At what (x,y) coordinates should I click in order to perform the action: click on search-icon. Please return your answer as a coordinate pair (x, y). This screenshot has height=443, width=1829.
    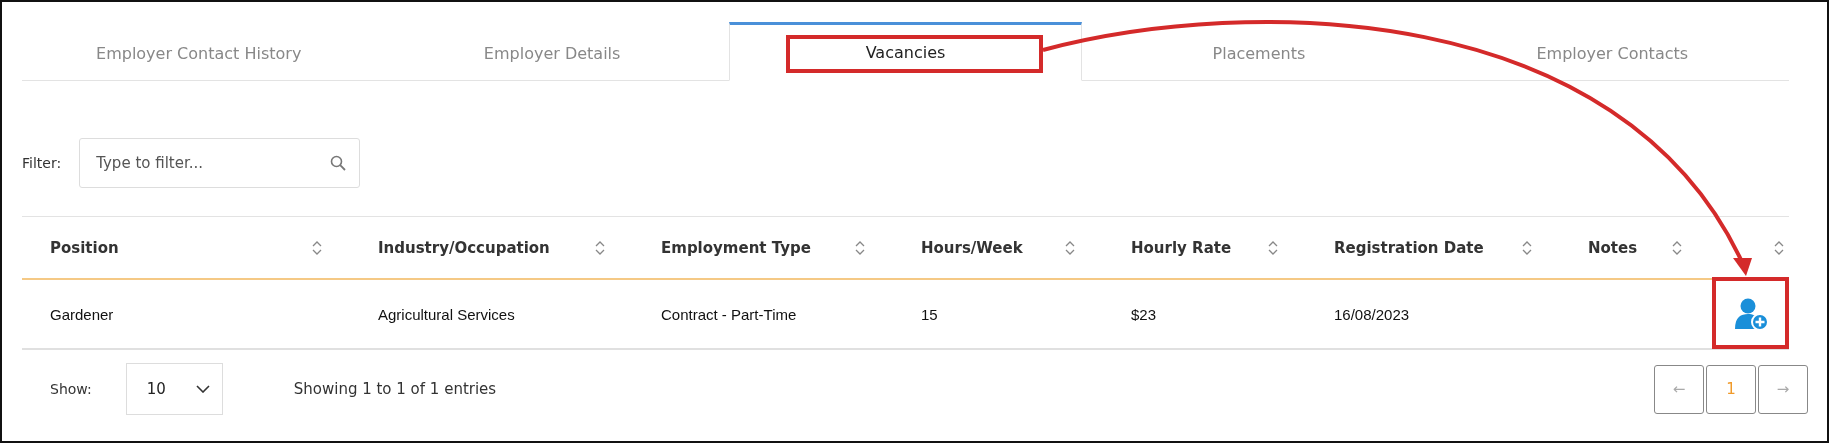
    Looking at the image, I should click on (338, 163).